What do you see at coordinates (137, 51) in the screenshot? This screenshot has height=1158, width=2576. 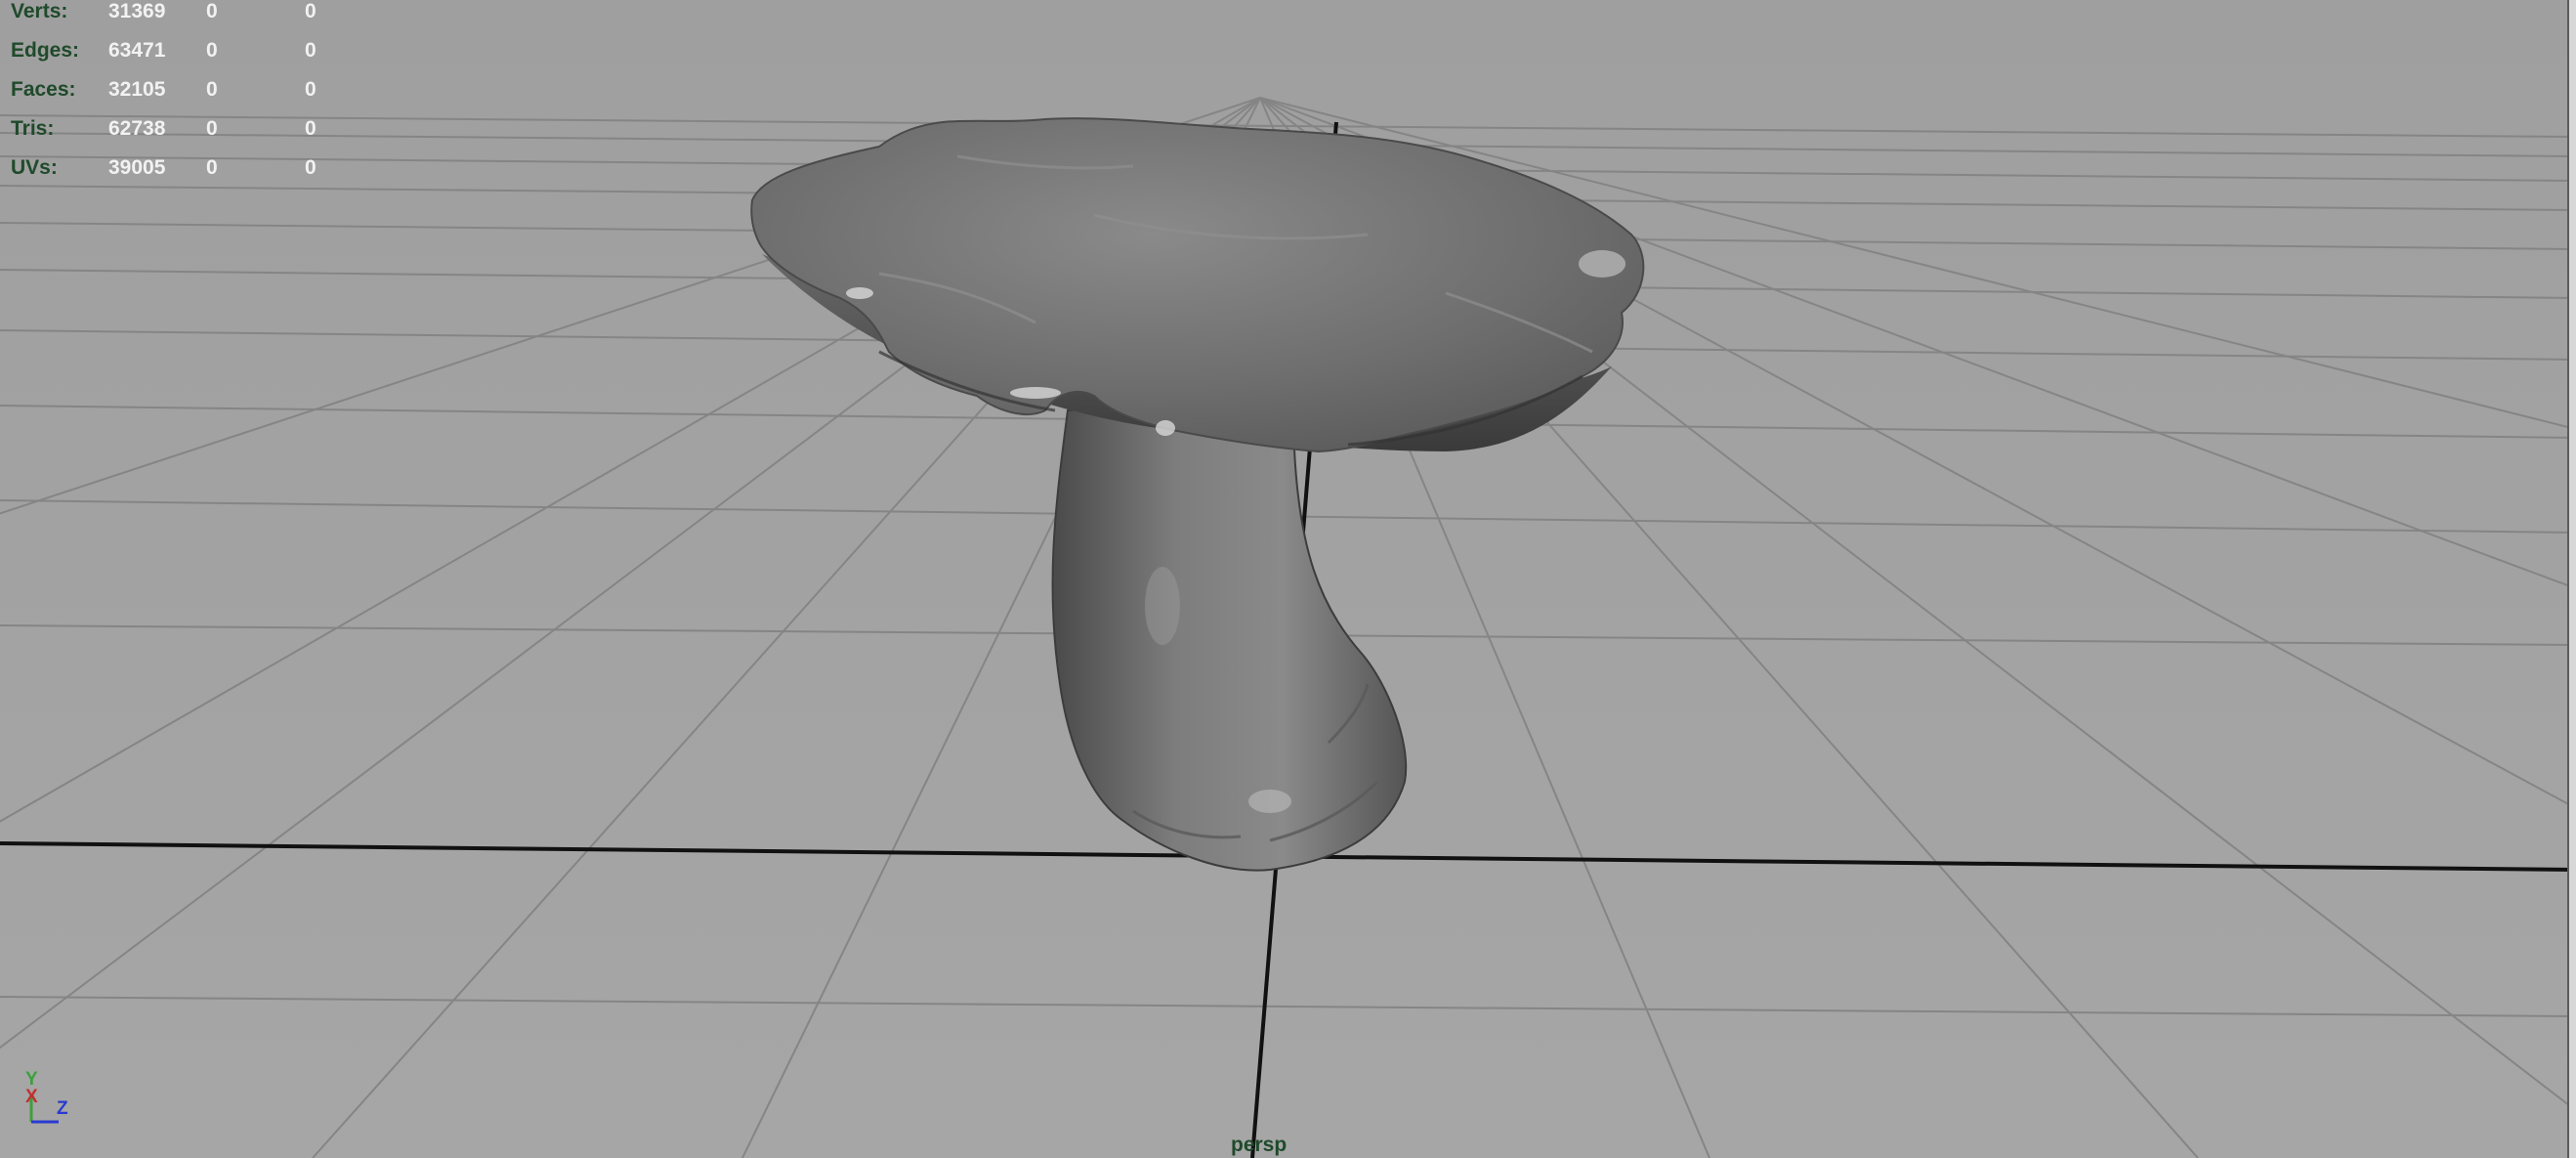 I see `hud-value: 63471` at bounding box center [137, 51].